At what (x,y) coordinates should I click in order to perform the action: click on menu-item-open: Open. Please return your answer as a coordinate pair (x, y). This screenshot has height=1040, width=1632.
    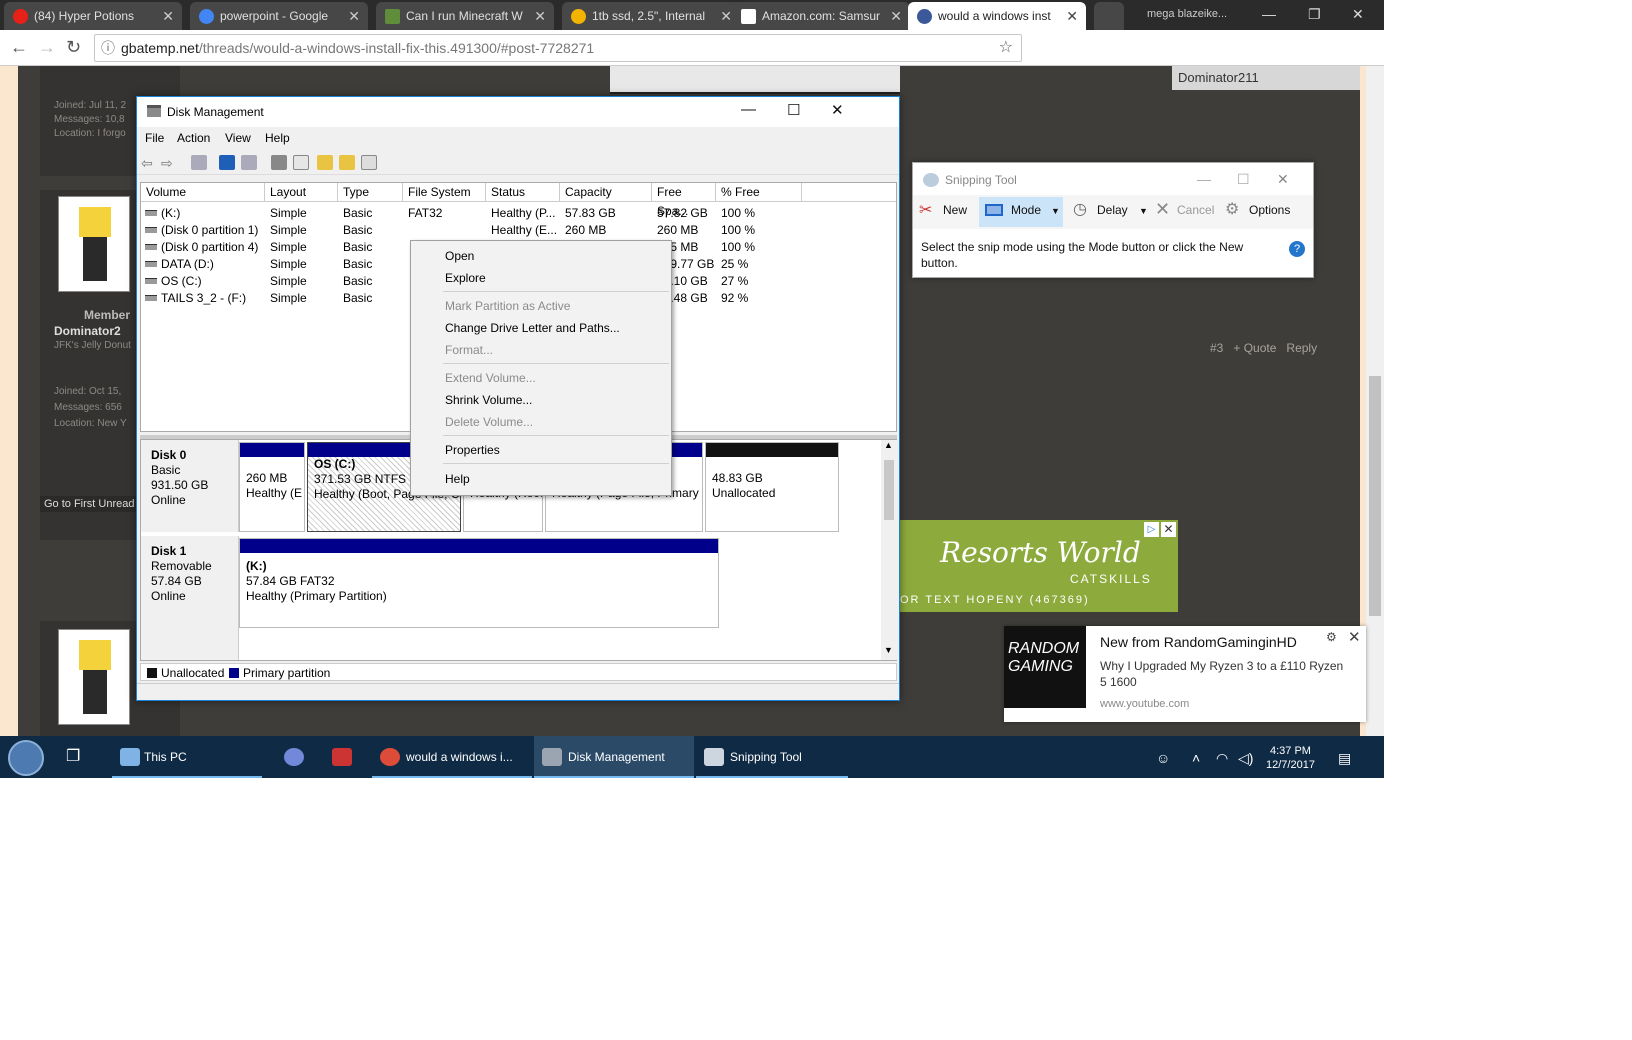
    Looking at the image, I should click on (459, 256).